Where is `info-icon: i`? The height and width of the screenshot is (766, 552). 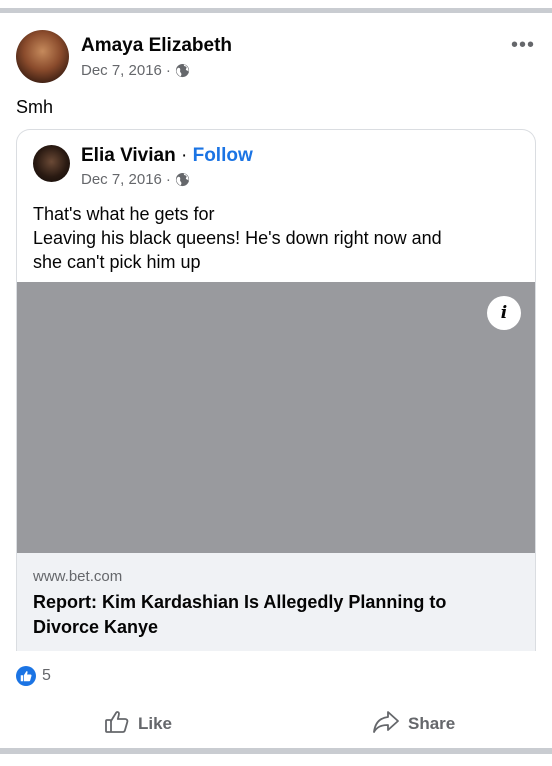
info-icon: i is located at coordinates (504, 313).